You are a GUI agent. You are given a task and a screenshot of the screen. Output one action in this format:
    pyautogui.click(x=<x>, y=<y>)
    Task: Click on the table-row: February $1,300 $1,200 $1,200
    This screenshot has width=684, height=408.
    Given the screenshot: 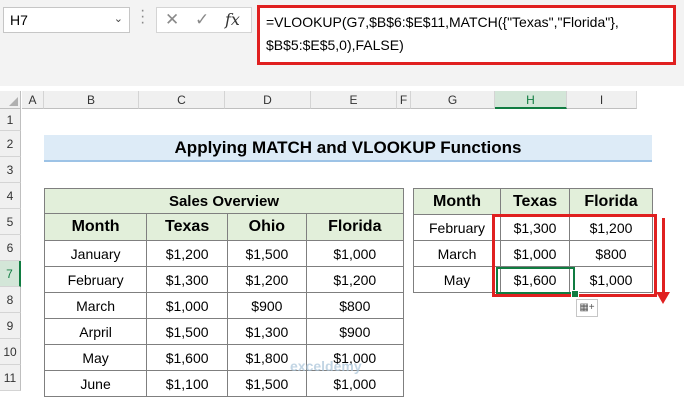 What is the action you would take?
    pyautogui.click(x=224, y=279)
    